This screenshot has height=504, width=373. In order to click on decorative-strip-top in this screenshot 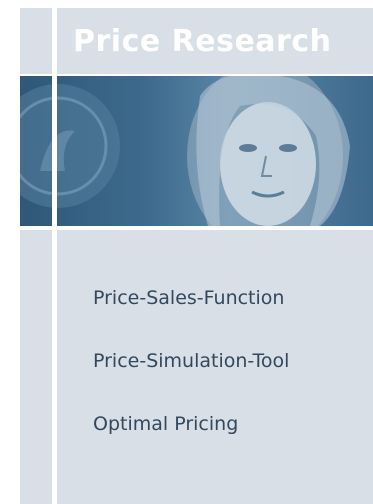, I will do `click(36, 41)`.